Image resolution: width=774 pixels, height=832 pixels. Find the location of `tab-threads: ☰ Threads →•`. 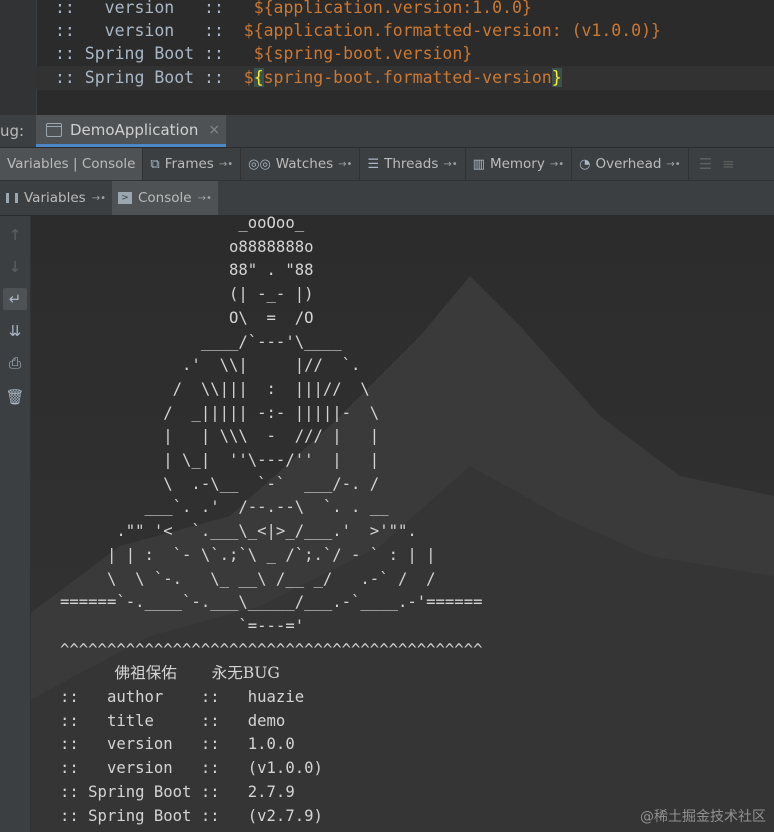

tab-threads: ☰ Threads →• is located at coordinates (413, 164).